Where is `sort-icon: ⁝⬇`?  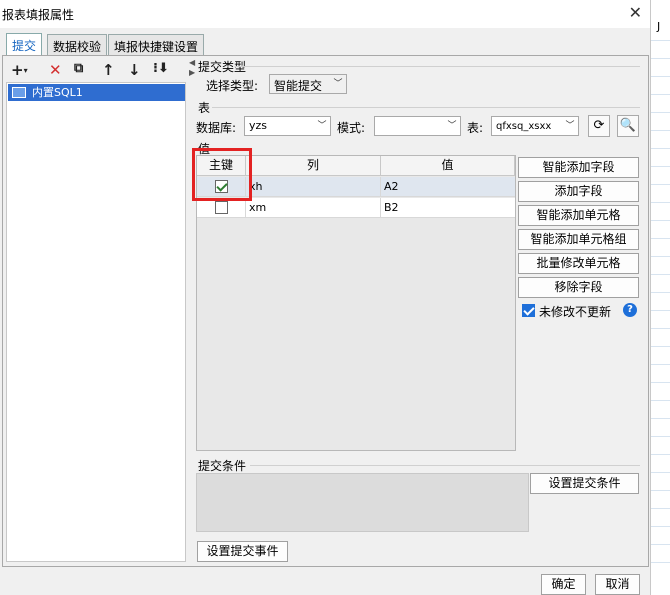 sort-icon: ⁝⬇ is located at coordinates (161, 68).